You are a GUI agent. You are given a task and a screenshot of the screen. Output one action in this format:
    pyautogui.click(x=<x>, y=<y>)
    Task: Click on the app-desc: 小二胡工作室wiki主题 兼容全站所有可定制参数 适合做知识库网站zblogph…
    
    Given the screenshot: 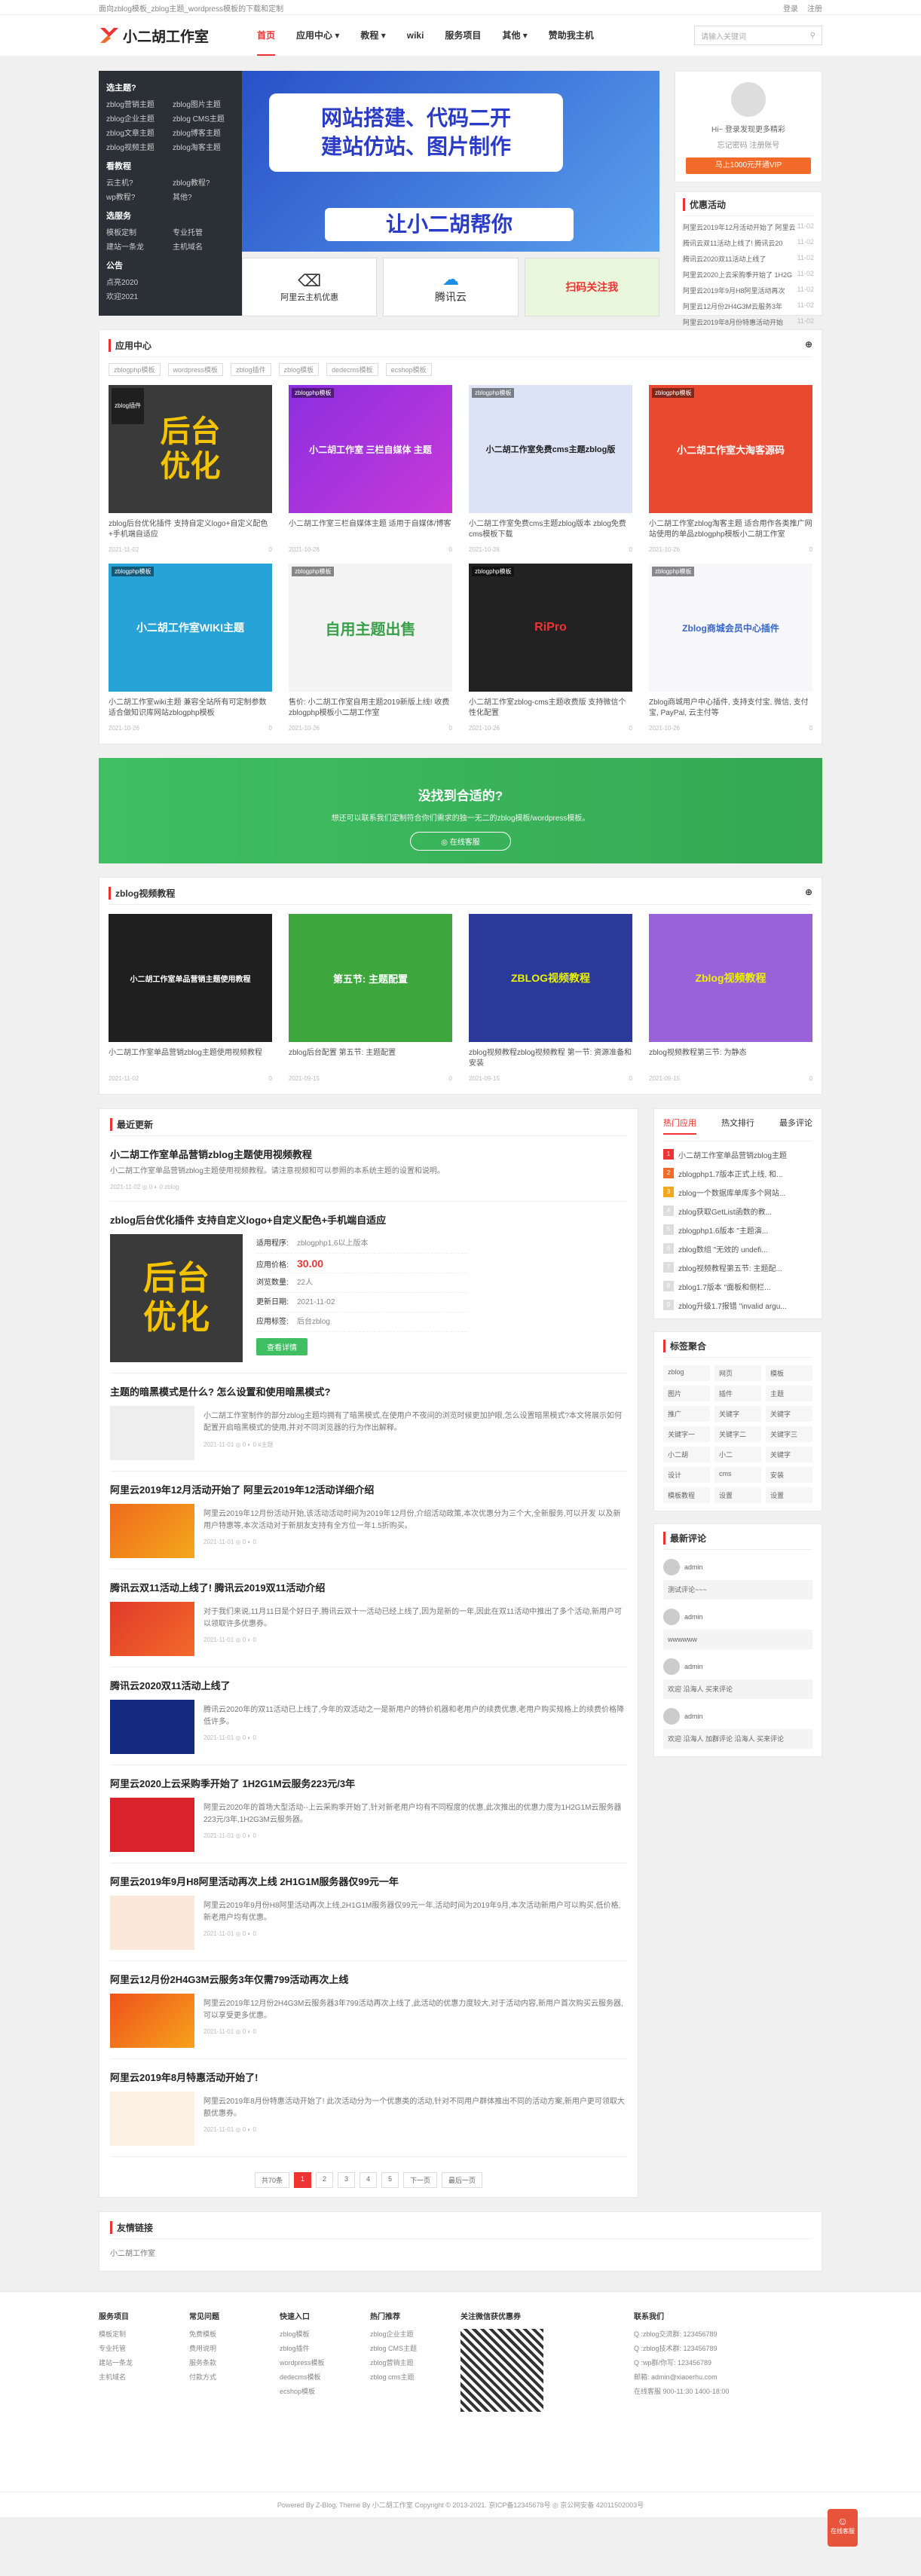 What is the action you would take?
    pyautogui.click(x=190, y=708)
    